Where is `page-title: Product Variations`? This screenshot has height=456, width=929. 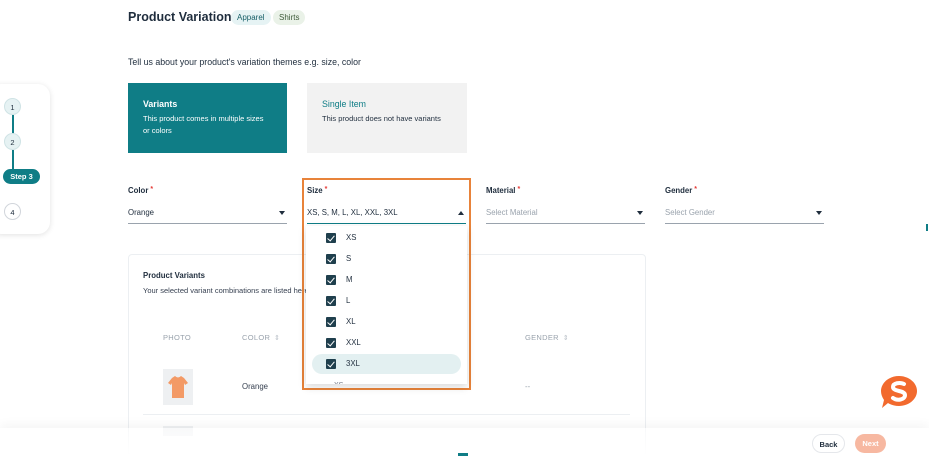 page-title: Product Variations is located at coordinates (183, 17).